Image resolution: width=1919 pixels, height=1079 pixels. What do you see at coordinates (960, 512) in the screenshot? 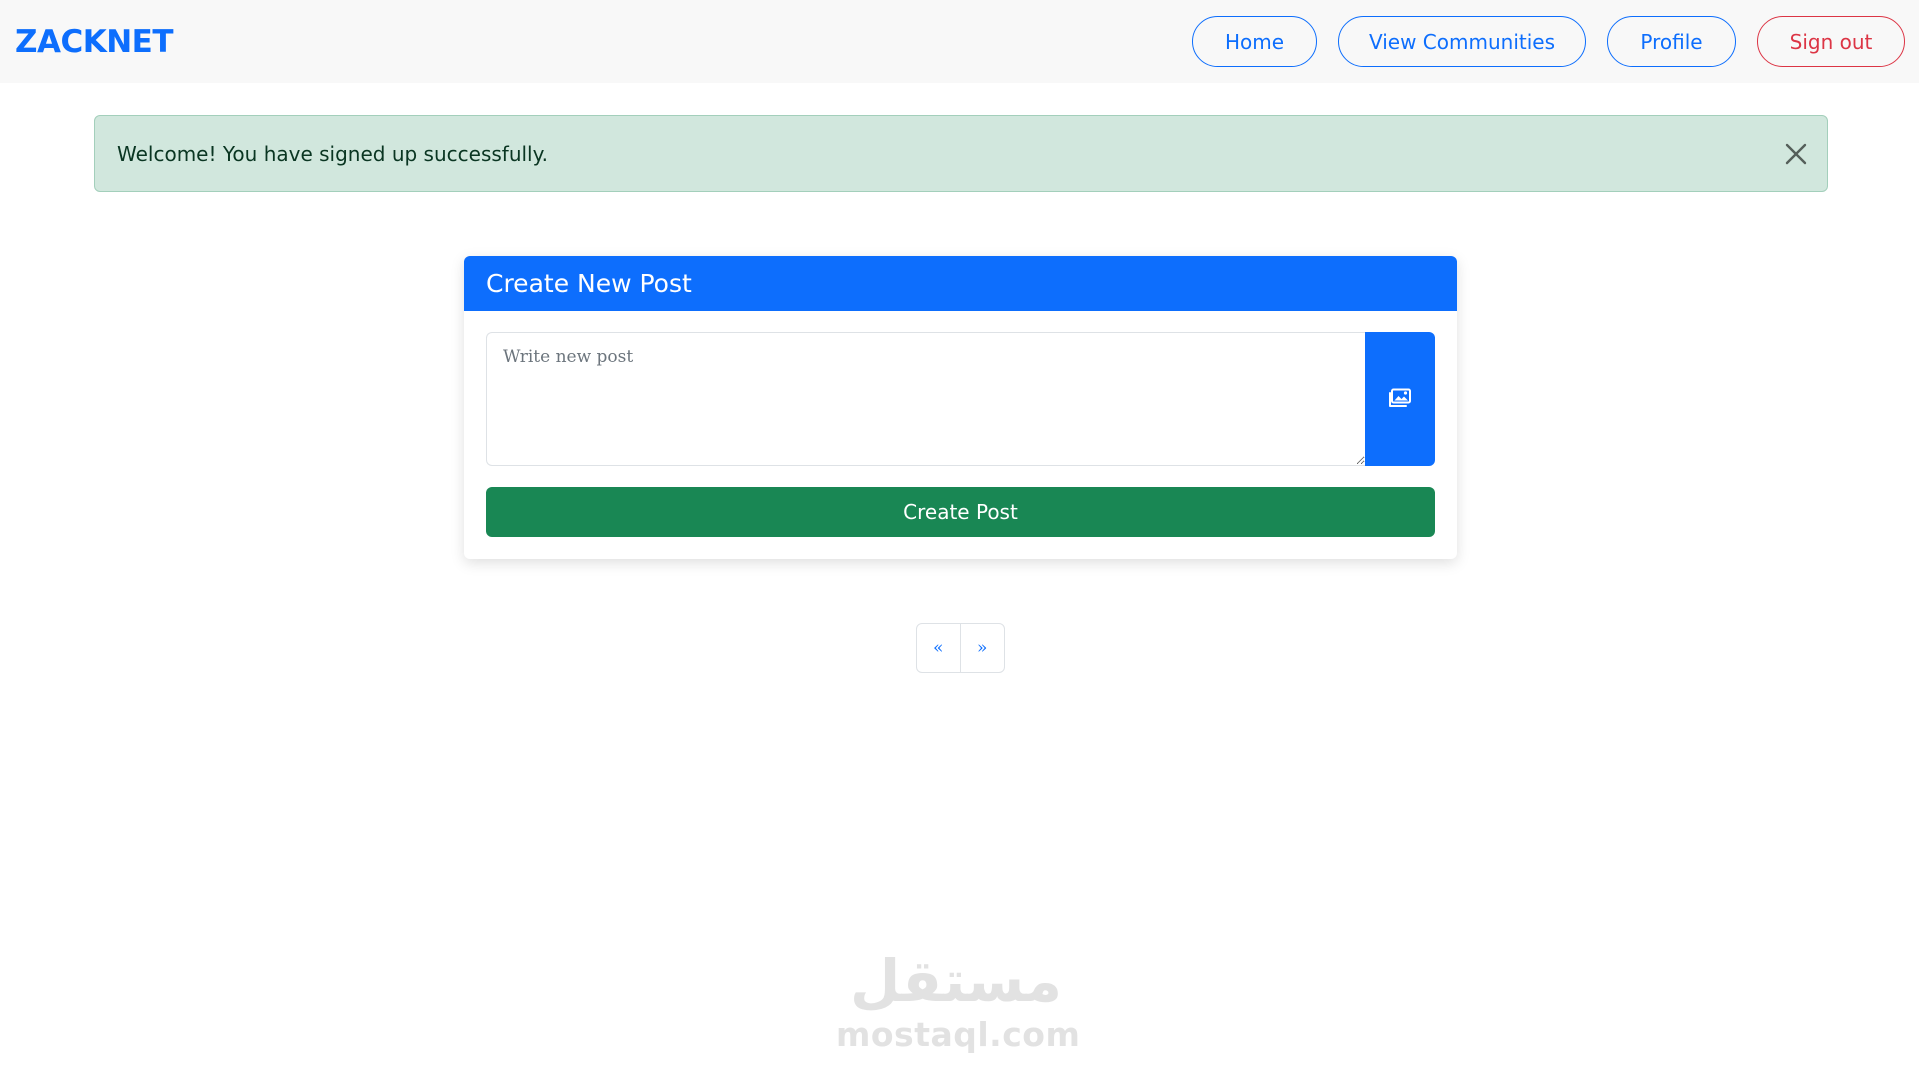
I see `create-post-button: Create Post` at bounding box center [960, 512].